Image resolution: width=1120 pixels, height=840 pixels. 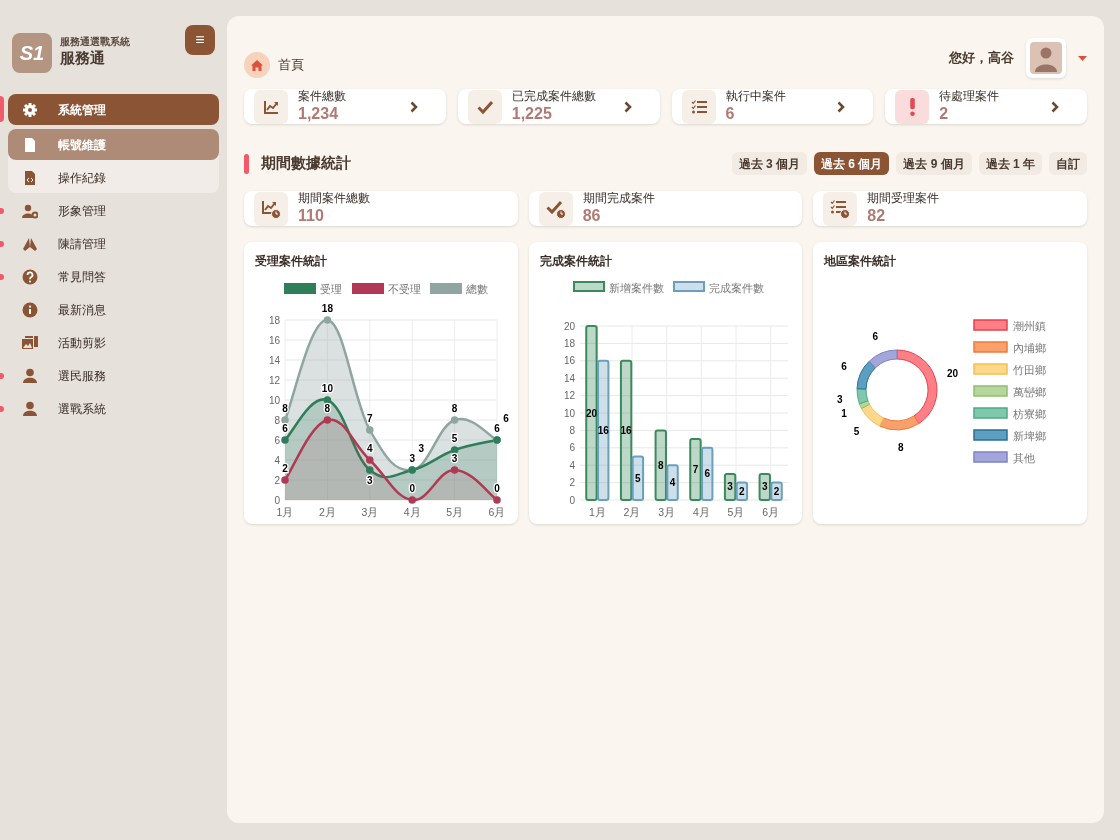 I want to click on check-icon, so click(x=484, y=106).